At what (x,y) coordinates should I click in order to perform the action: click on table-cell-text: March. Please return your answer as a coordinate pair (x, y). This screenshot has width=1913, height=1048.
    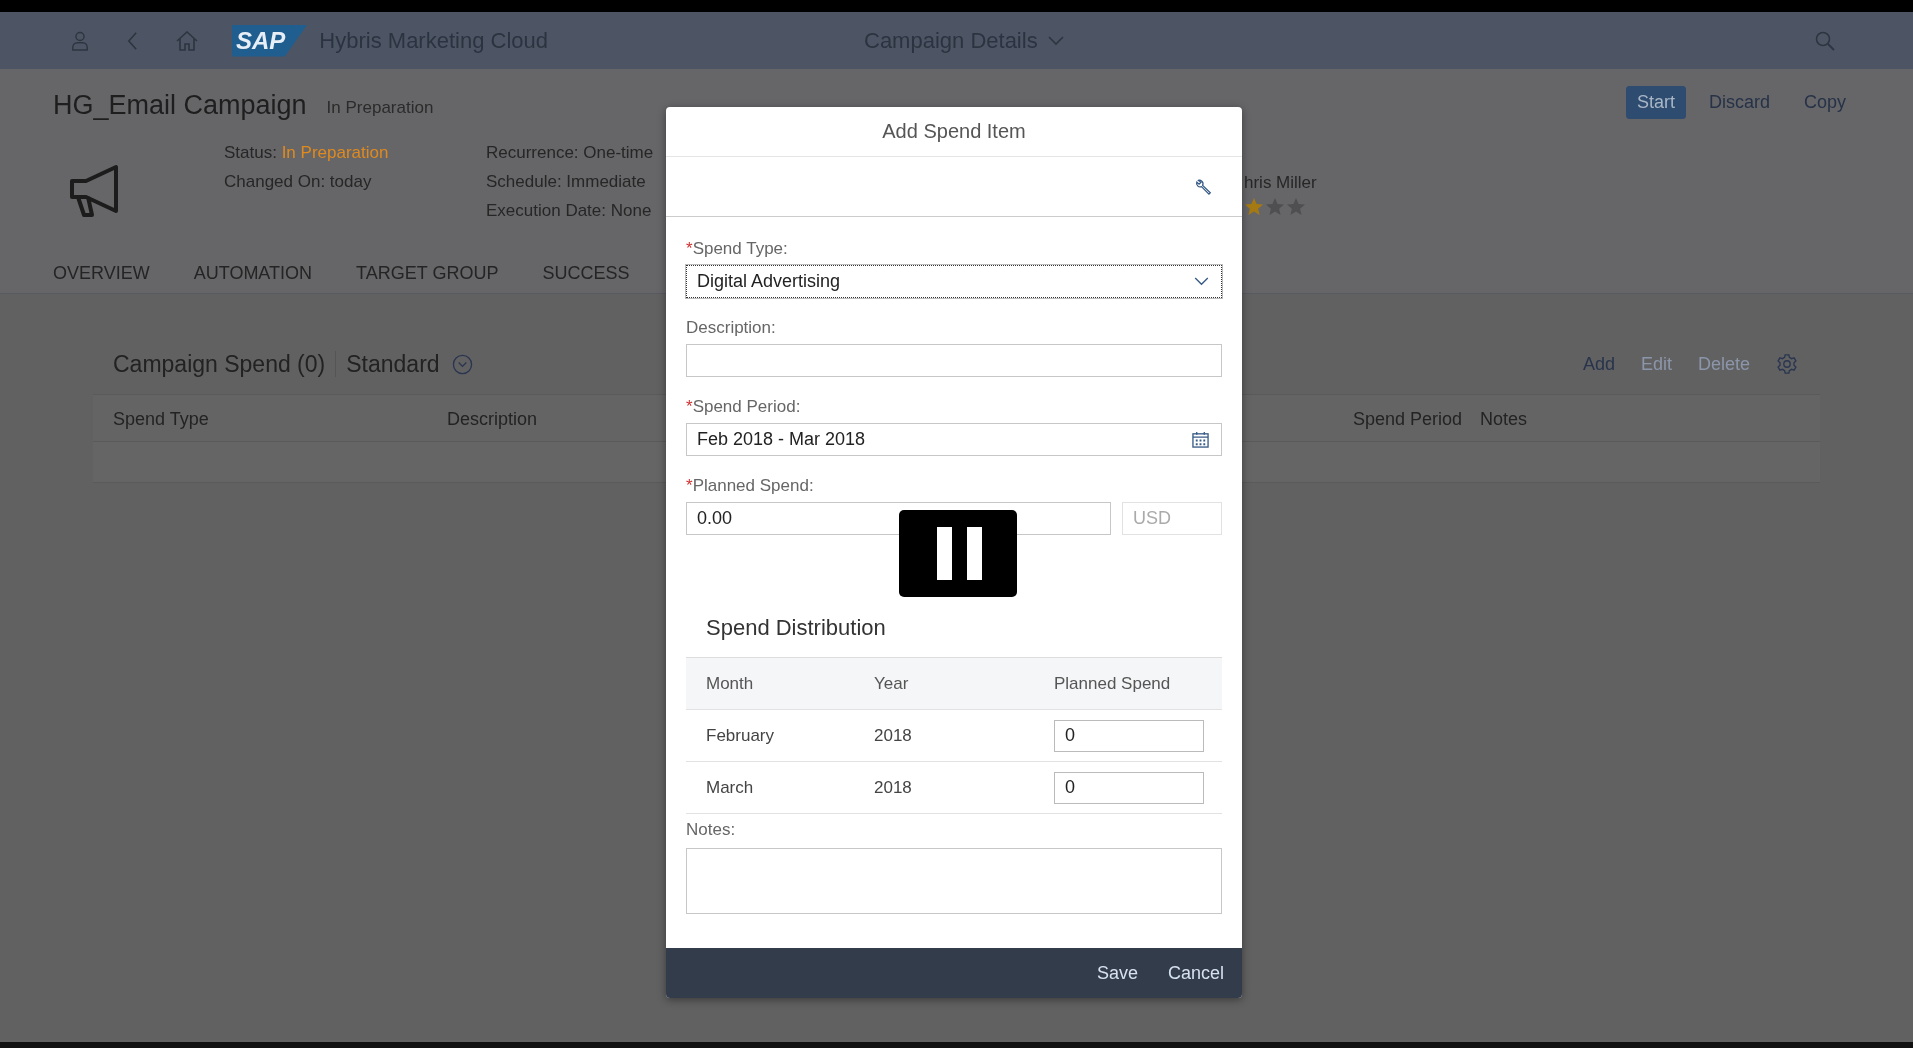
    Looking at the image, I should click on (730, 787).